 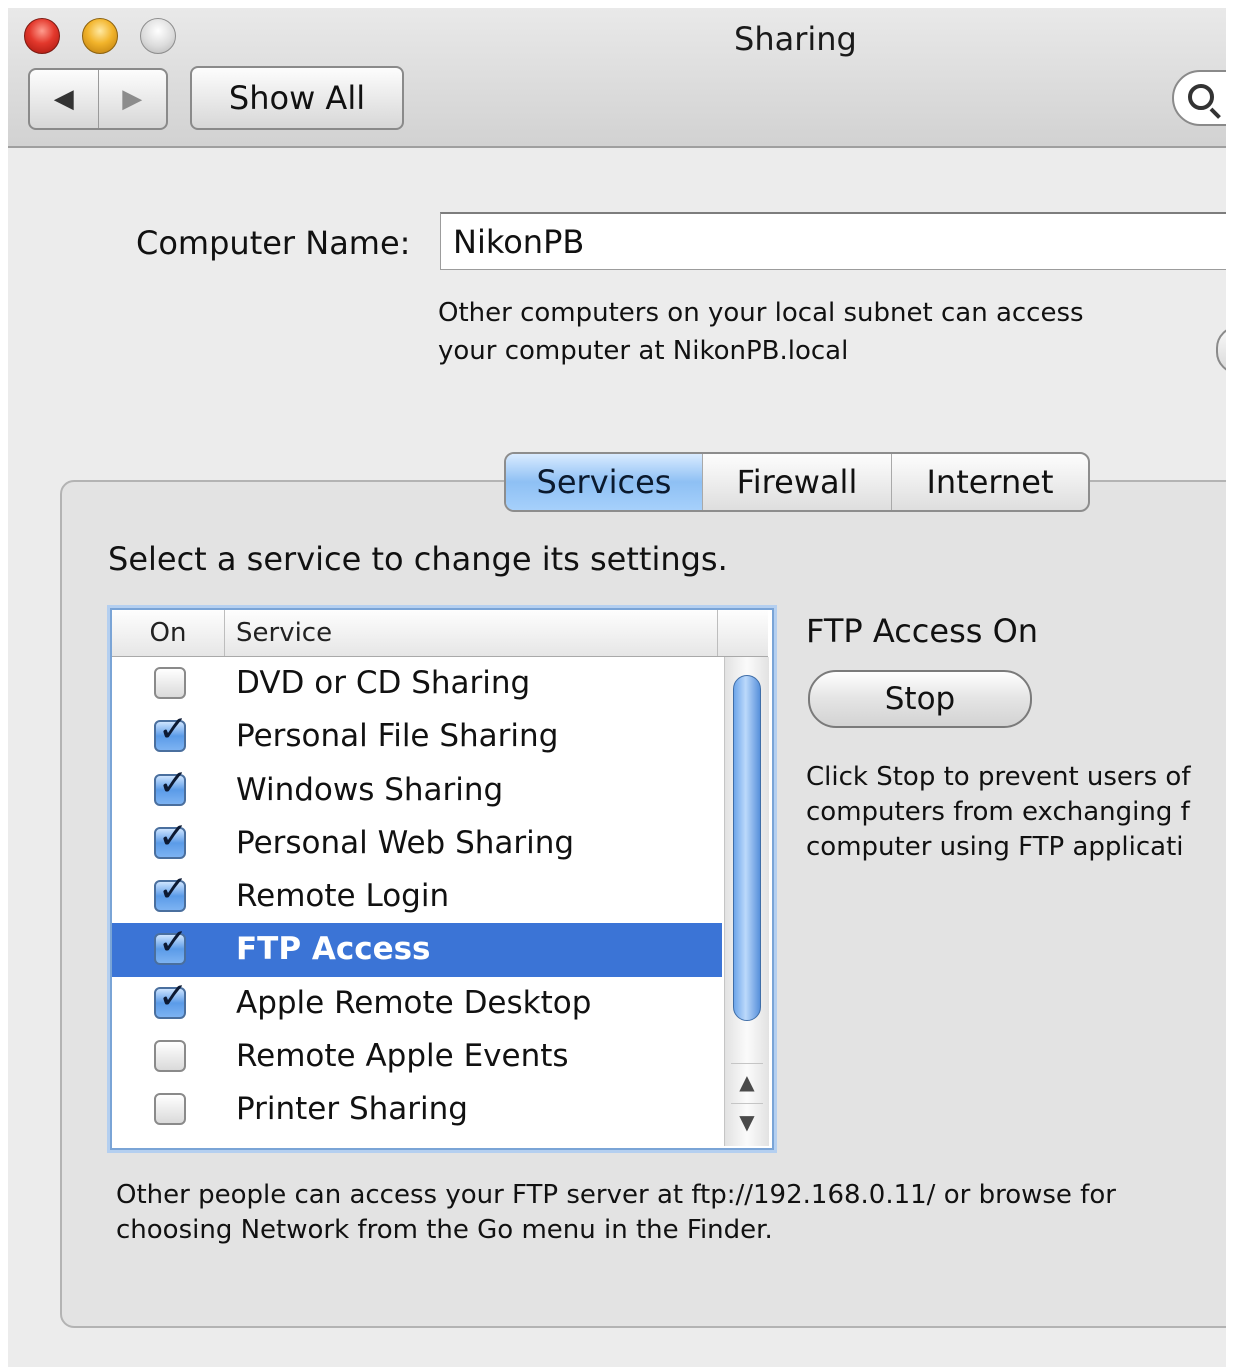 I want to click on service-name: Personal Web Sharing, so click(x=405, y=842).